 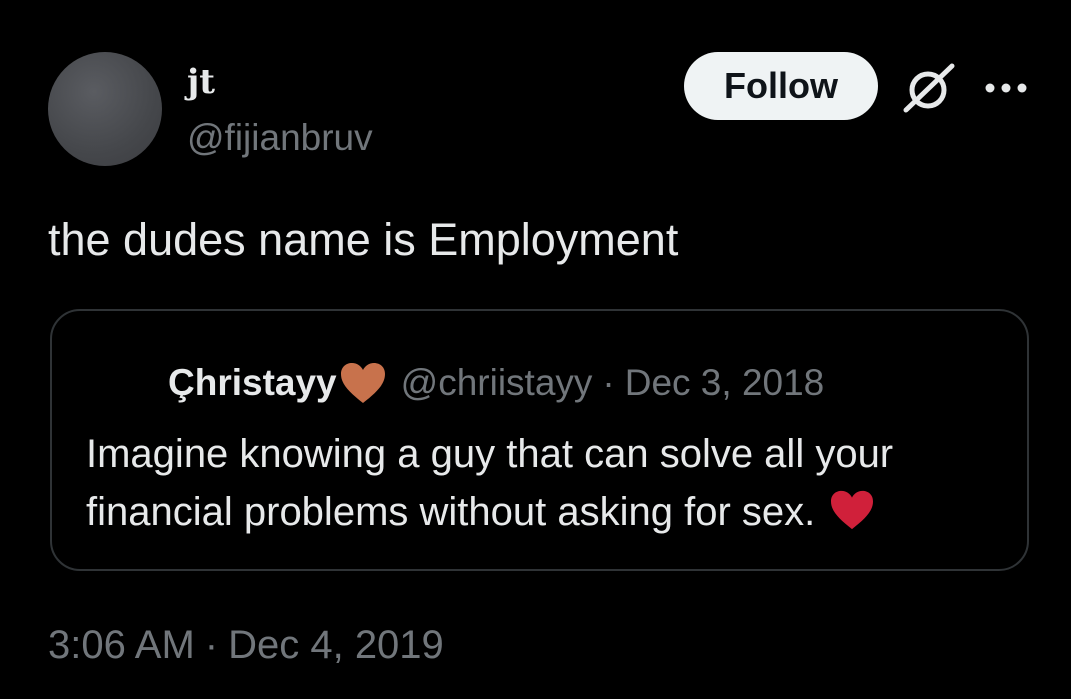 What do you see at coordinates (201, 82) in the screenshot?
I see `author-display-name: jt` at bounding box center [201, 82].